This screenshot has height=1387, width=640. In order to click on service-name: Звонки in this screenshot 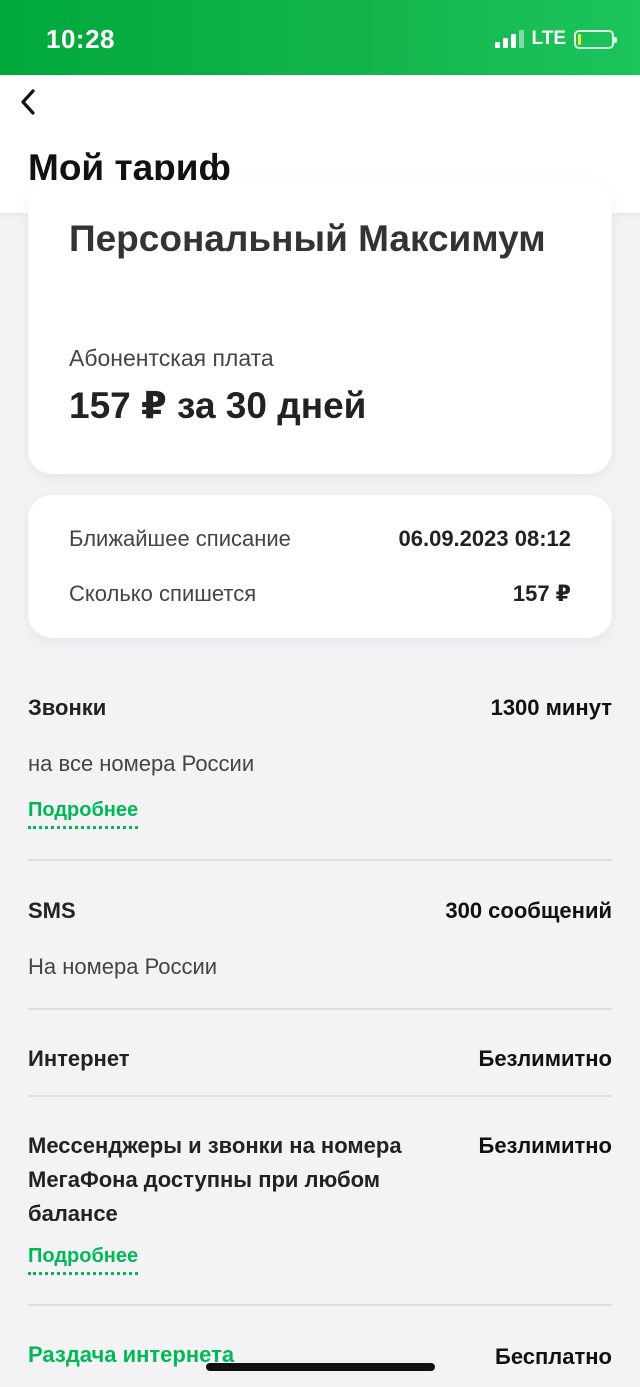, I will do `click(67, 707)`.